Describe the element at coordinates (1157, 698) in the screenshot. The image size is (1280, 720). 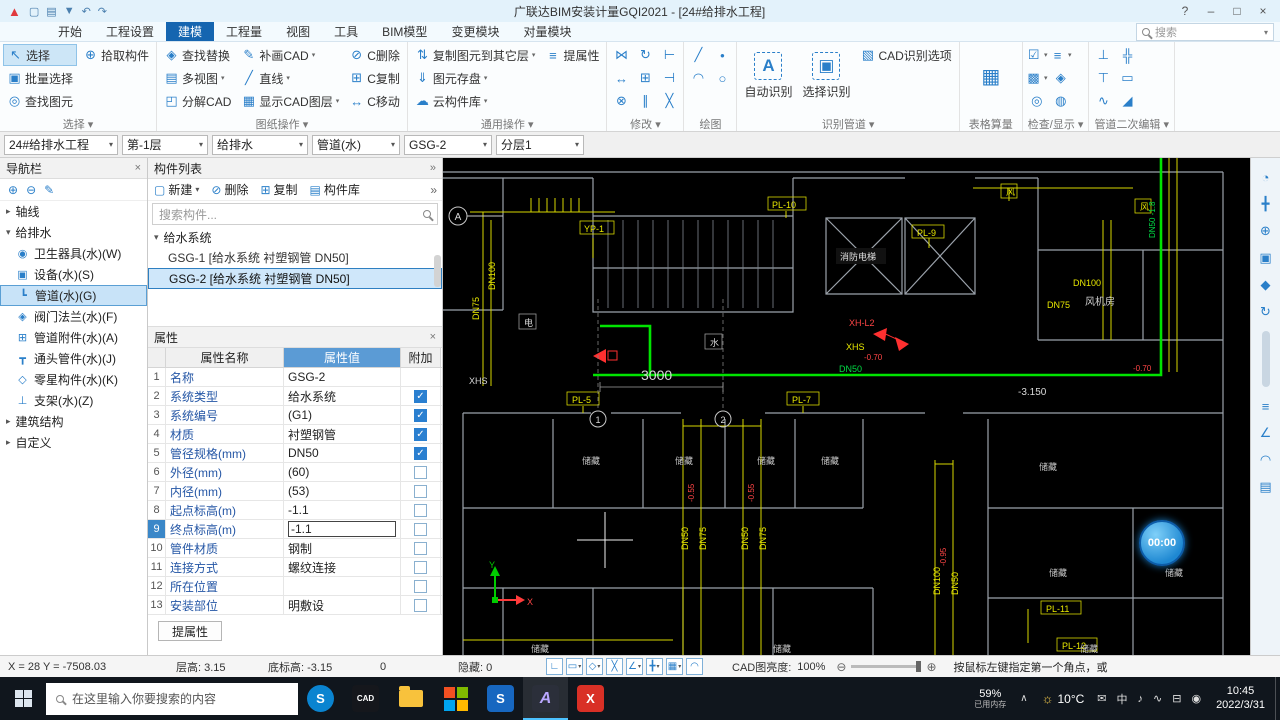
I see `network-icon: ∿` at that location.